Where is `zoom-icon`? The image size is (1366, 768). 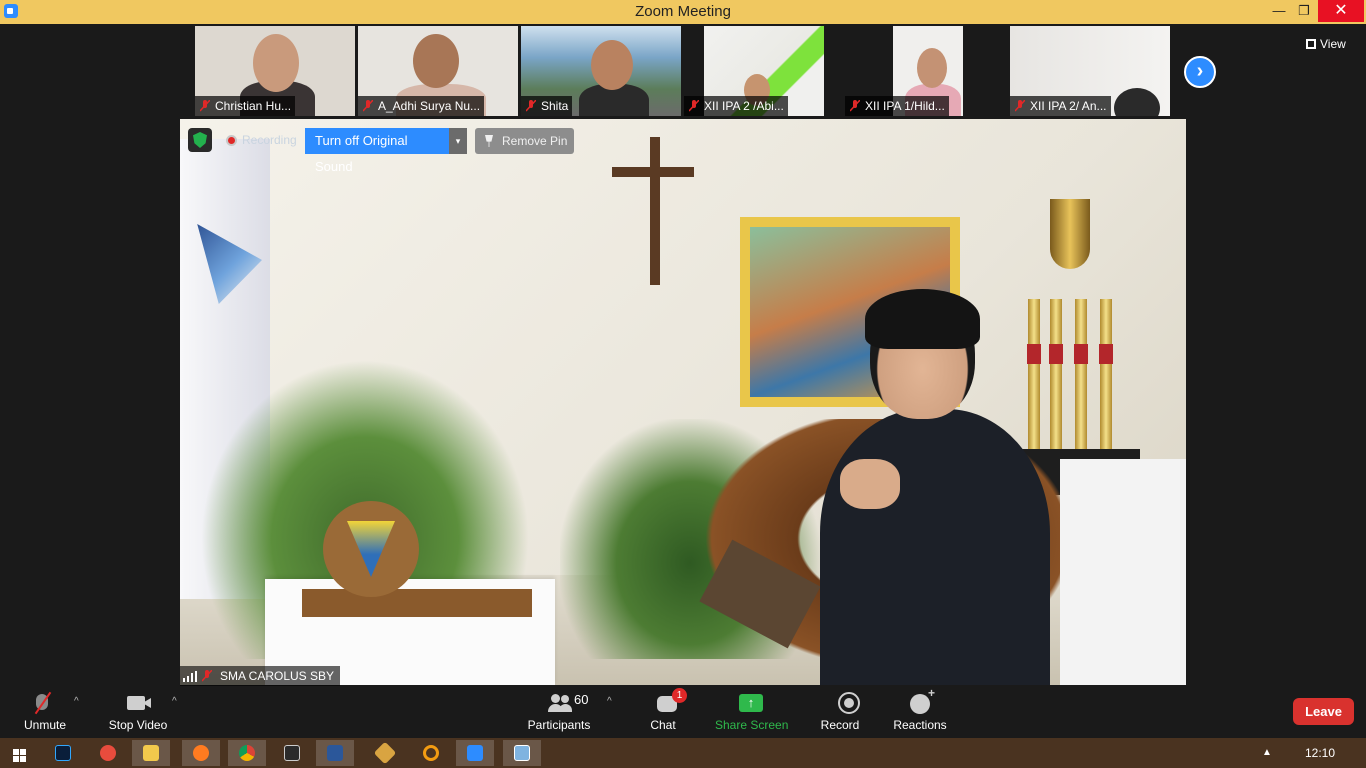
zoom-icon is located at coordinates (475, 753).